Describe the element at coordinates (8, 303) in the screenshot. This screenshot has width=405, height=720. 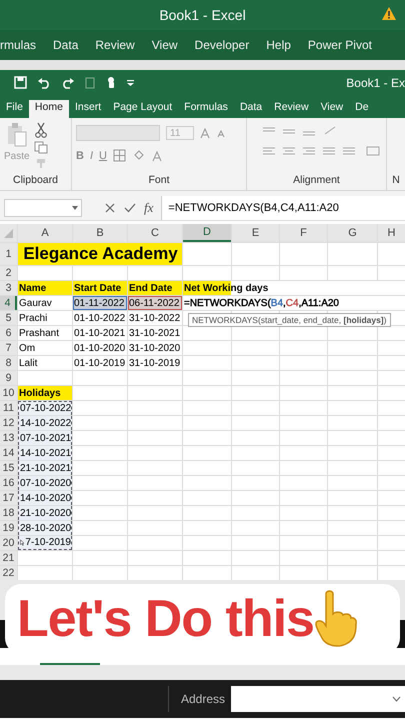
I see `row-header: 4` at that location.